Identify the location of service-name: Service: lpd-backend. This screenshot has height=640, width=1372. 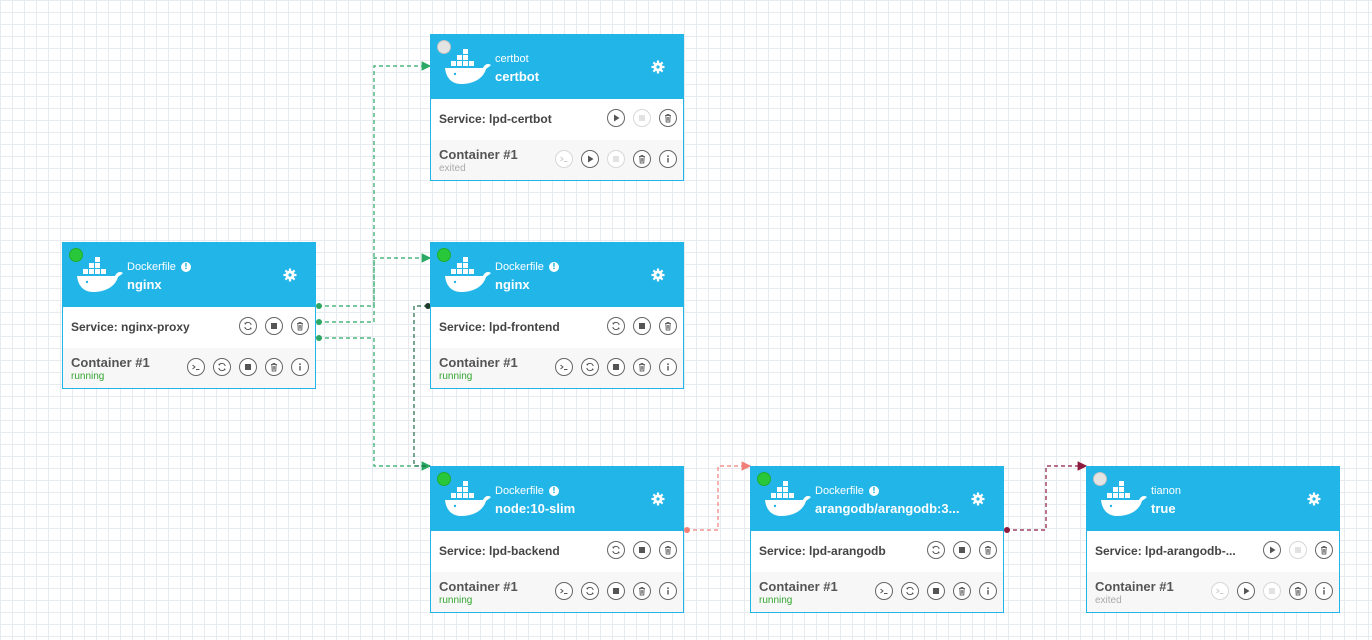
(499, 551).